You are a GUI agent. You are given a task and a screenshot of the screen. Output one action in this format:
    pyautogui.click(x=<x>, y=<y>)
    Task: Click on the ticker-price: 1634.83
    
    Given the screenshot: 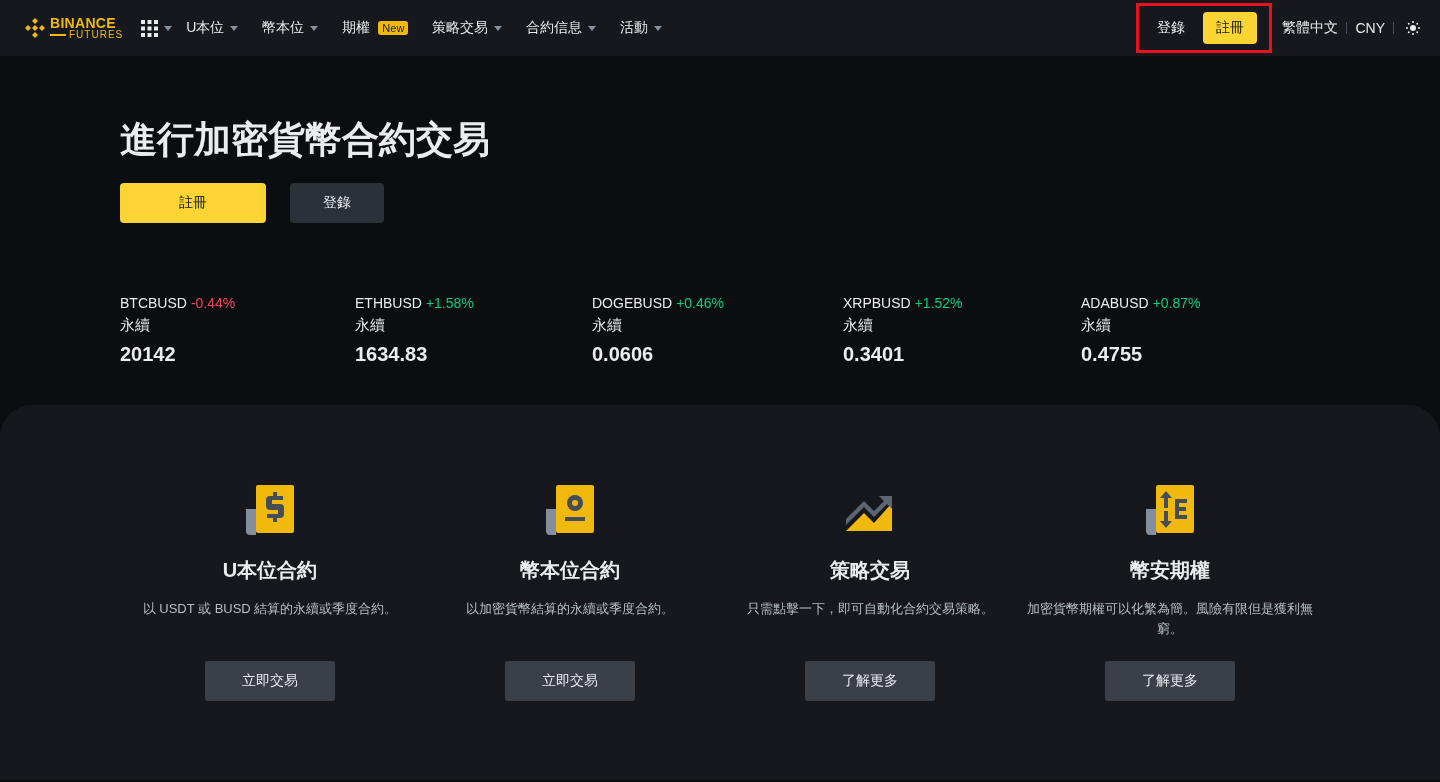 What is the action you would take?
    pyautogui.click(x=391, y=354)
    